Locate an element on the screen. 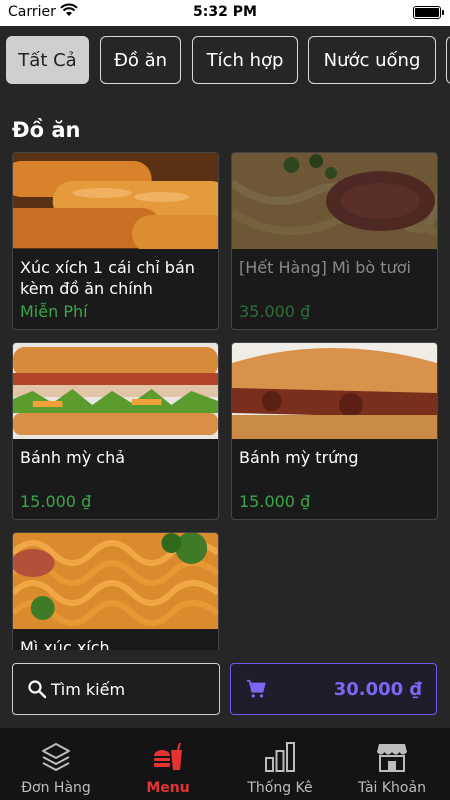  search-icon is located at coordinates (37, 689).